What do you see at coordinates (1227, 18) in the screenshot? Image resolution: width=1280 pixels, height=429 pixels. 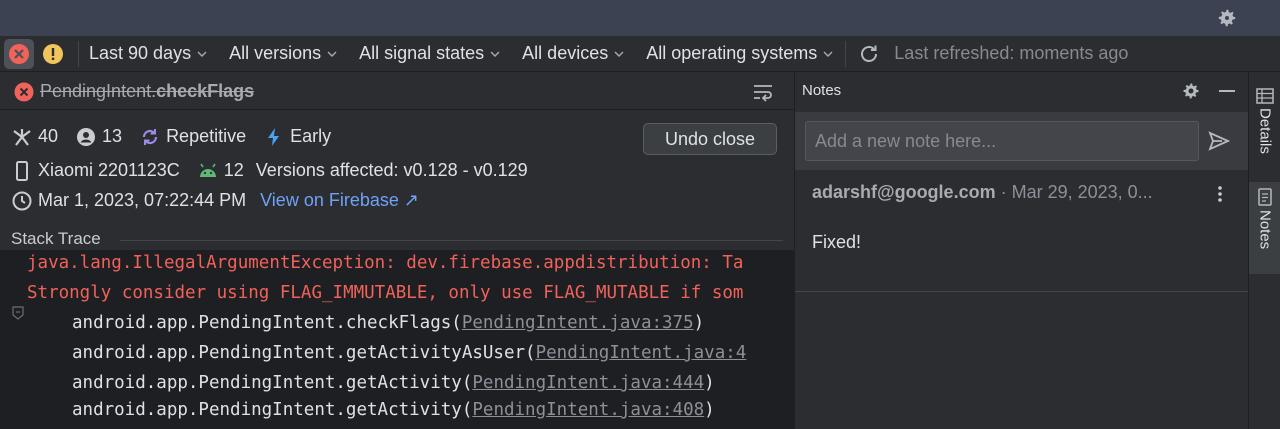 I see `settings-gear-icon` at bounding box center [1227, 18].